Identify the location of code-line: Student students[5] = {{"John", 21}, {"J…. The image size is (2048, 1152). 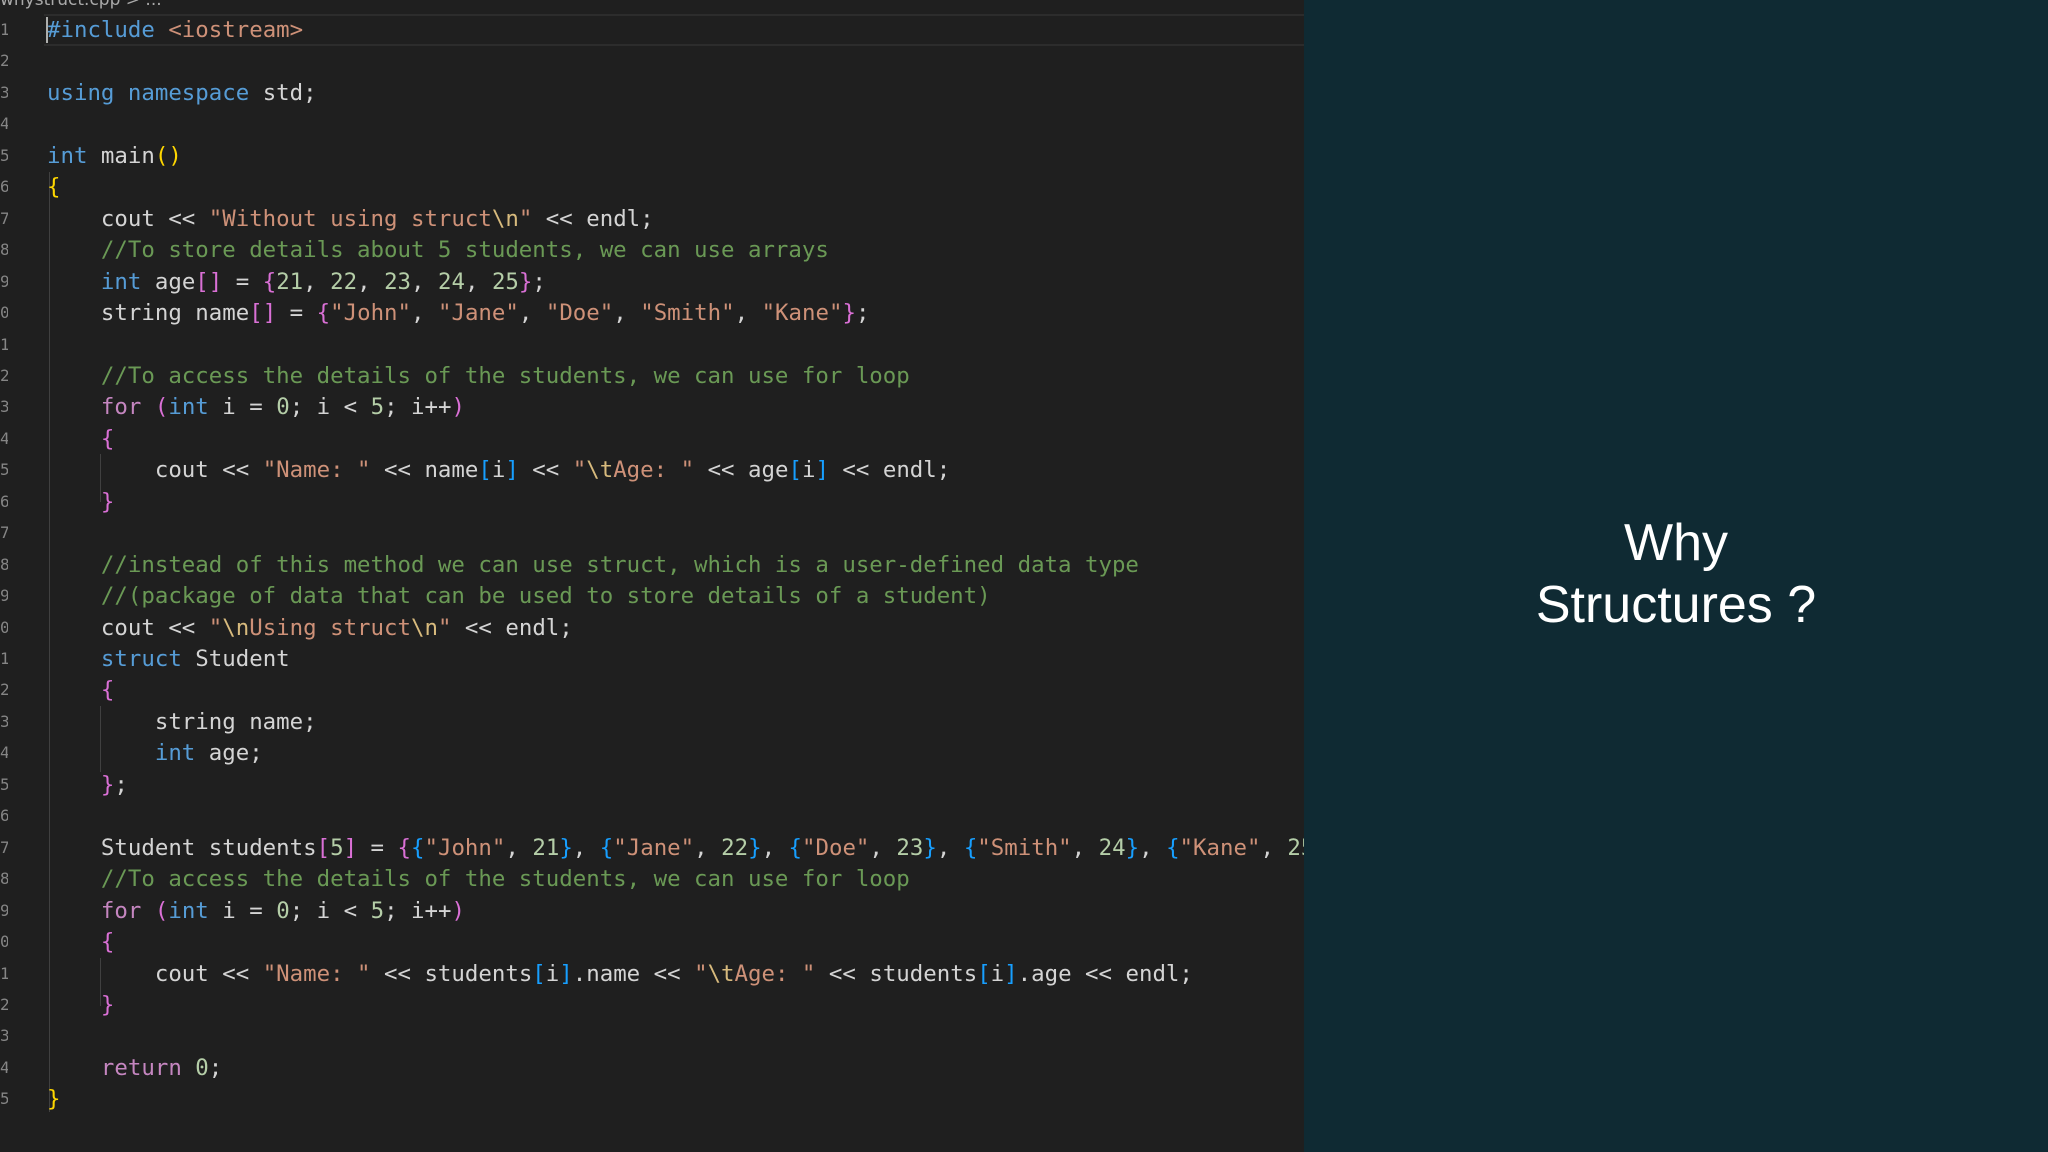
(675, 848).